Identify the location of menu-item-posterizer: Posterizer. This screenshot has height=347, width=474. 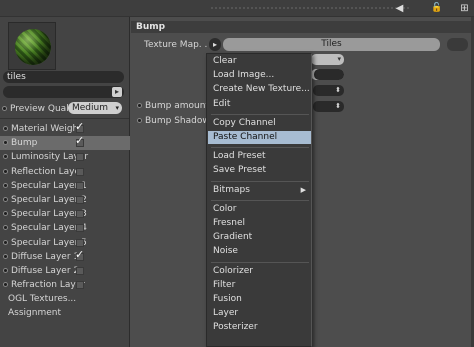
(259, 327).